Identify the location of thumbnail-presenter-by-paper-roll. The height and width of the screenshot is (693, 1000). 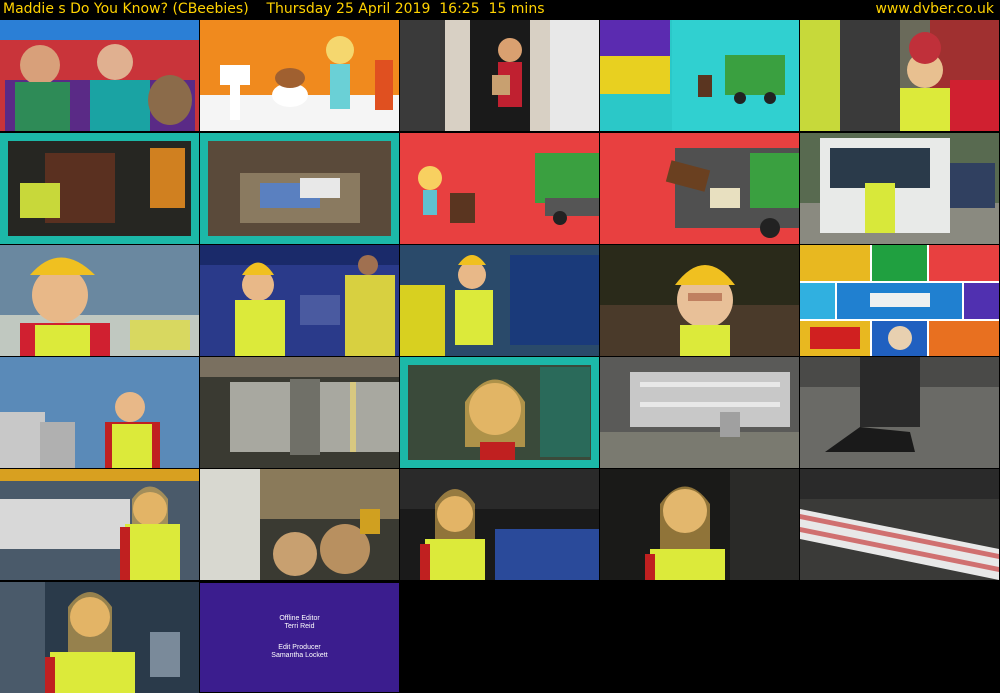
(99, 524).